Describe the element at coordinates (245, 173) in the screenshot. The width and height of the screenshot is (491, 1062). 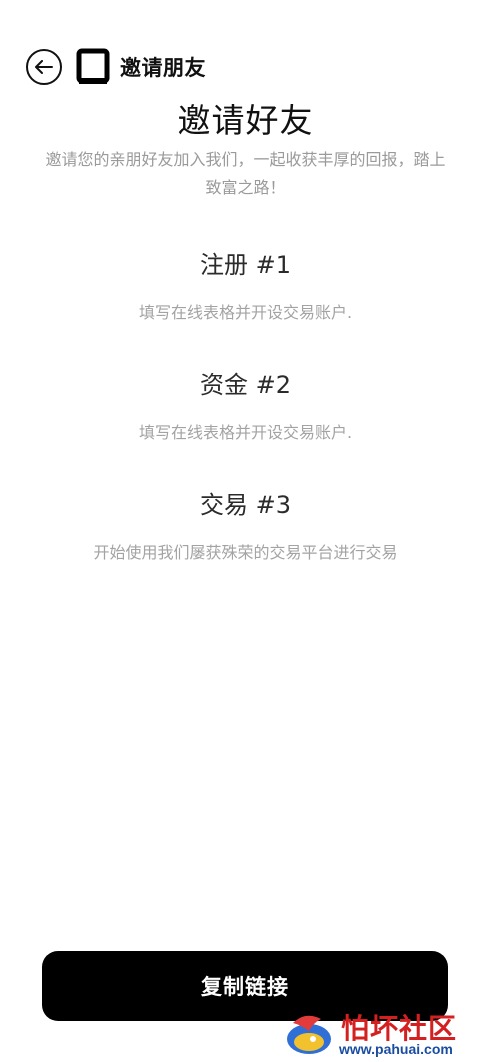
I see `page-subtitle: 邀请您的亲朋好友加入我们，一起收获丰厚的回报，踏上致富之路！` at that location.